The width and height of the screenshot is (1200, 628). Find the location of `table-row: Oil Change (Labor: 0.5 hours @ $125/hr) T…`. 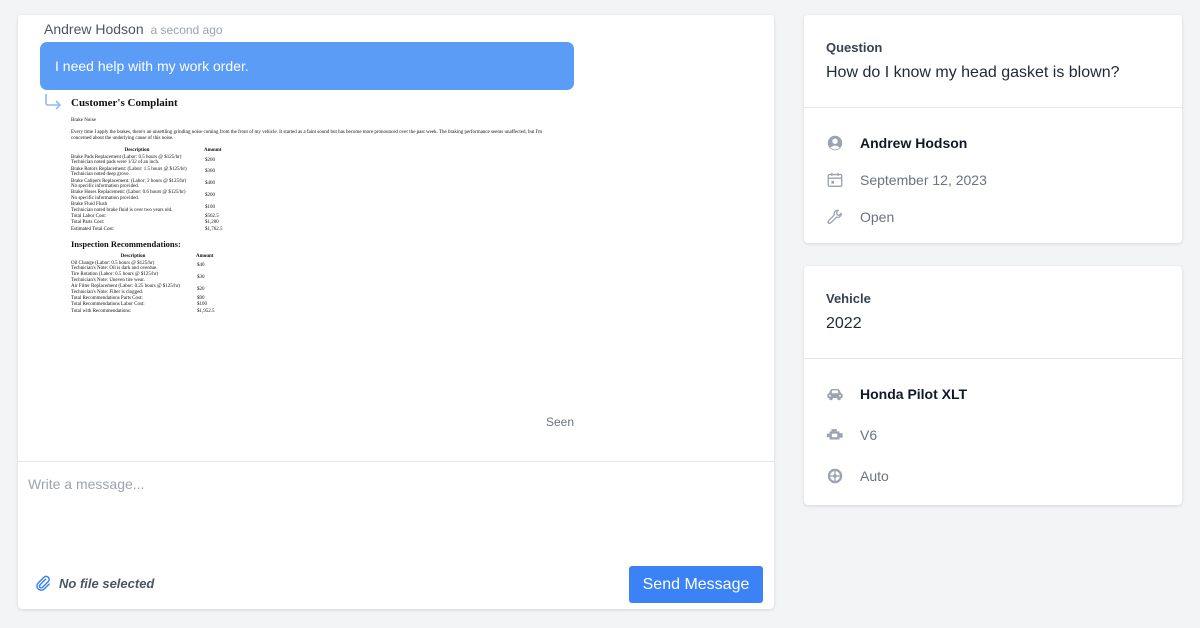

table-row: Oil Change (Labor: 0.5 hours @ $125/hr) T… is located at coordinates (143, 266).